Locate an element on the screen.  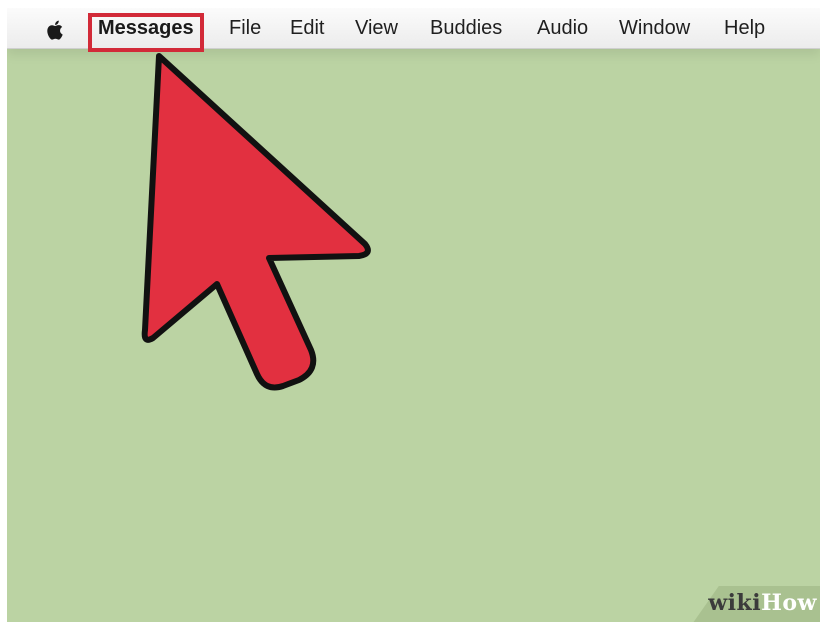
menu-view: View is located at coordinates (376, 28).